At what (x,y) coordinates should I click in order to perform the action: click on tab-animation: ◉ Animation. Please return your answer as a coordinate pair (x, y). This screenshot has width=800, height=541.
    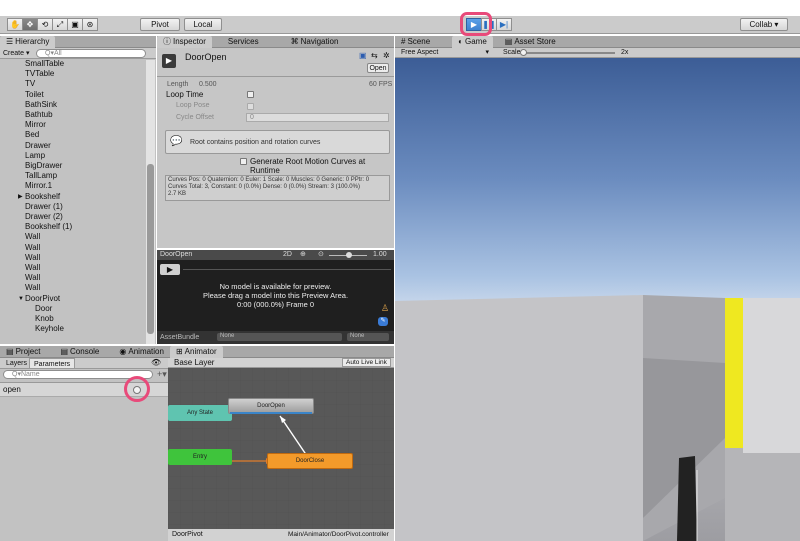
    Looking at the image, I should click on (141, 352).